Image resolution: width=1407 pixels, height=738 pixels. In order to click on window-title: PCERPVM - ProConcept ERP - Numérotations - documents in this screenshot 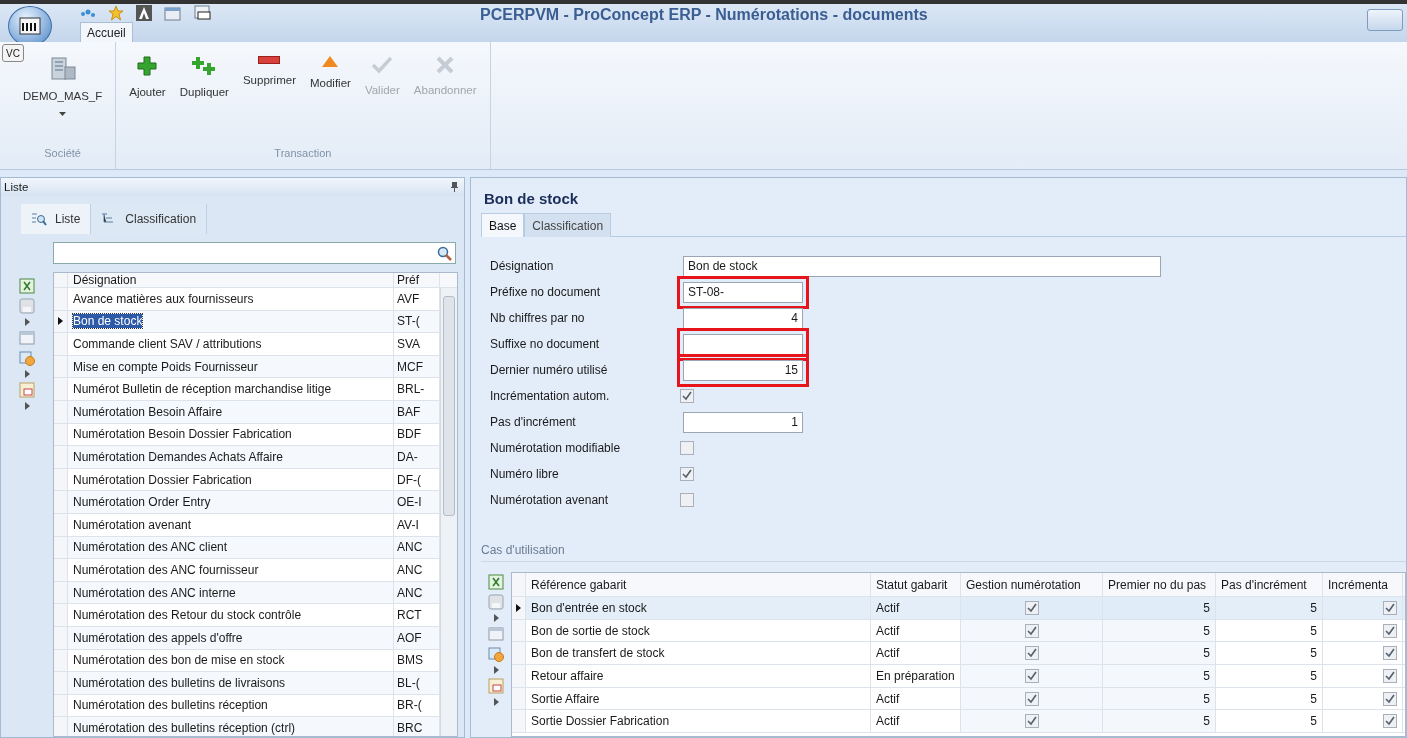, I will do `click(704, 15)`.